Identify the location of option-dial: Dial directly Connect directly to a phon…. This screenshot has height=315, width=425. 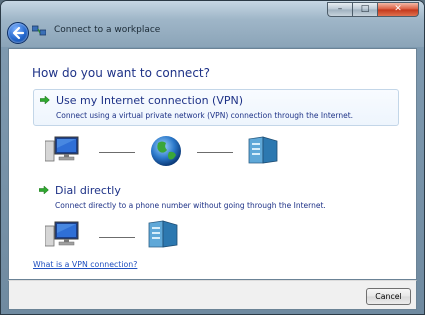
(216, 197).